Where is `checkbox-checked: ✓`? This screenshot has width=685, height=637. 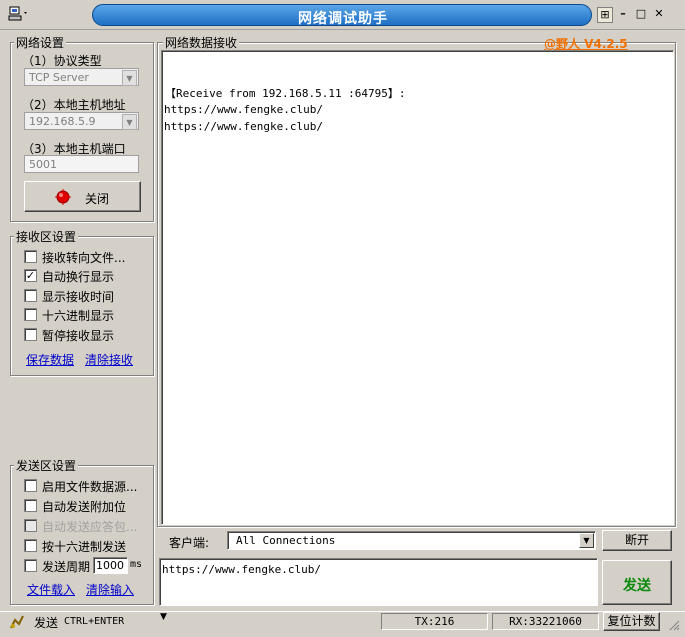 checkbox-checked: ✓ is located at coordinates (30, 275).